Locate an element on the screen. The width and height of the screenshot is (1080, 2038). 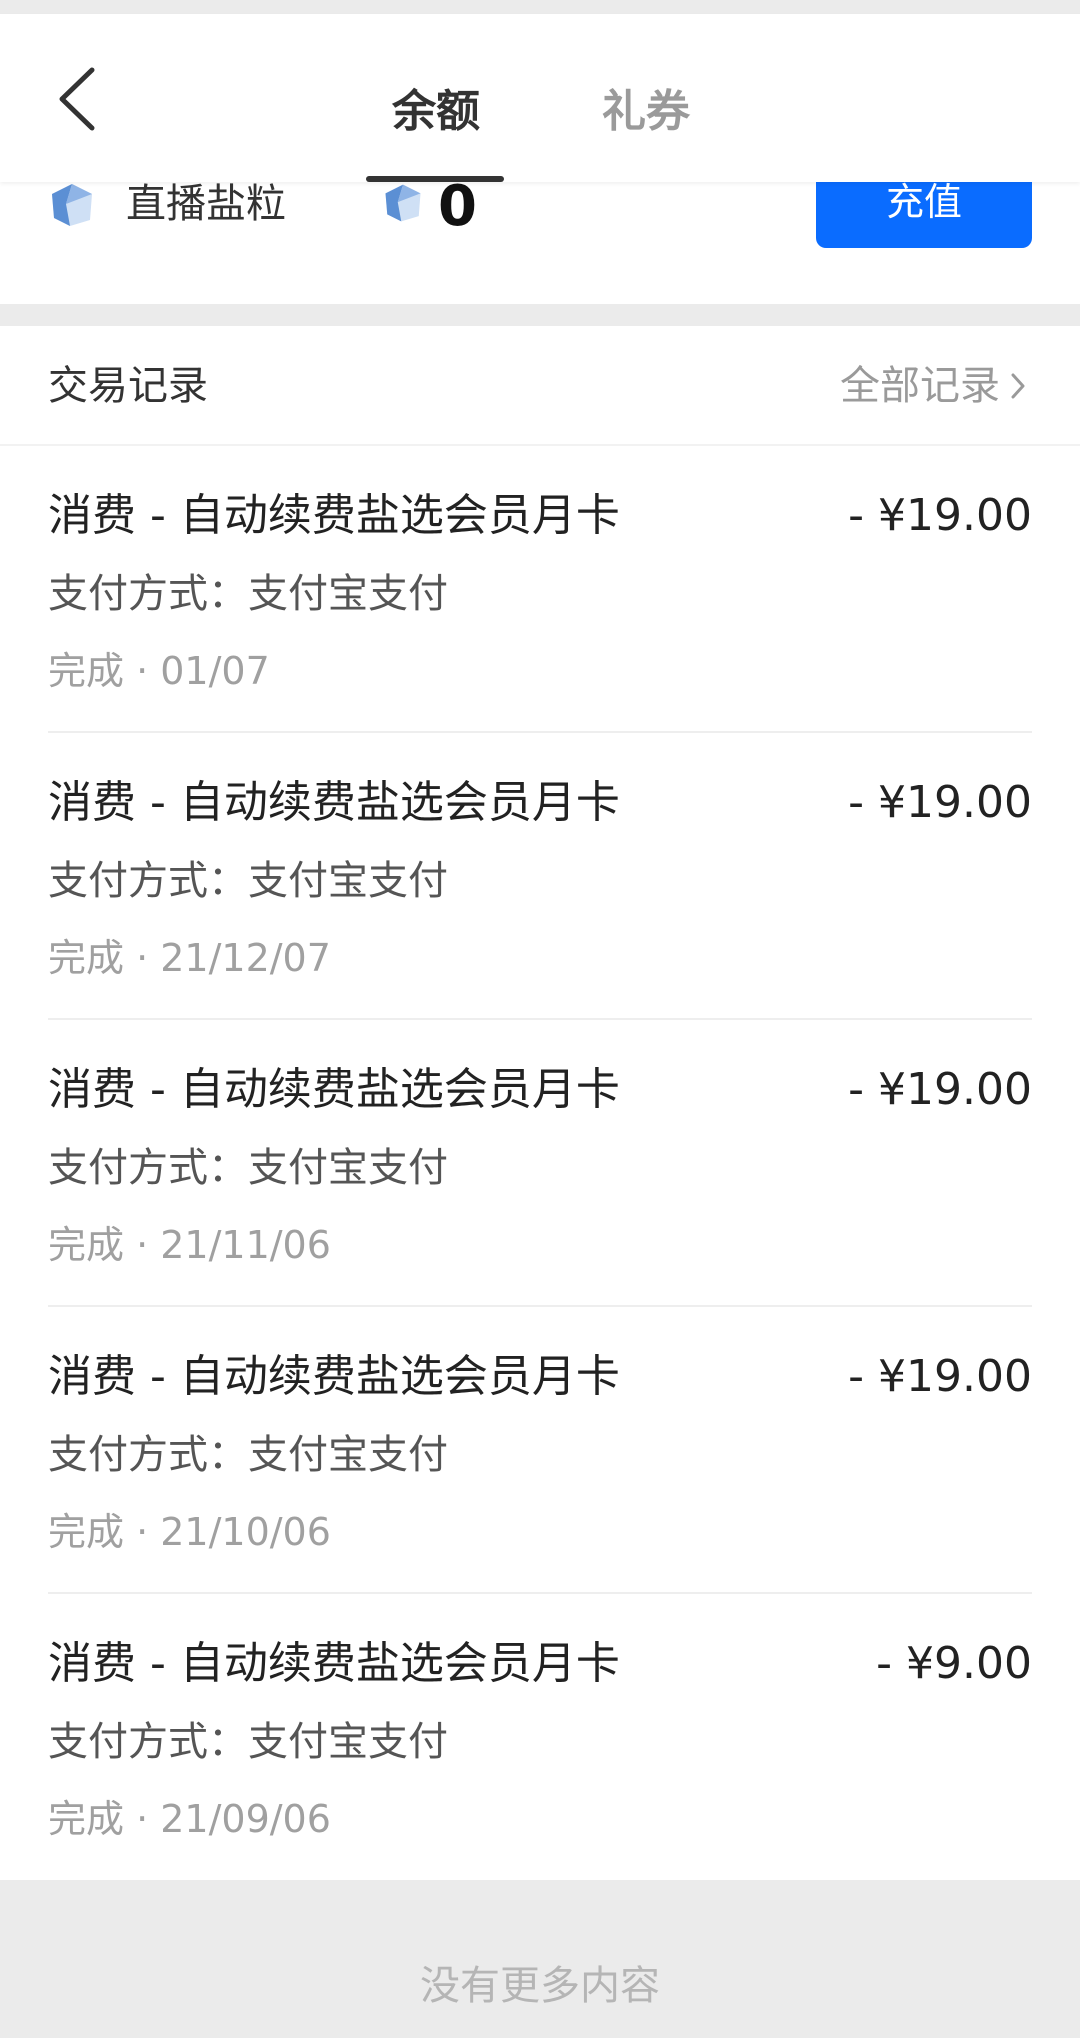
chevron-left-icon is located at coordinates (77, 99).